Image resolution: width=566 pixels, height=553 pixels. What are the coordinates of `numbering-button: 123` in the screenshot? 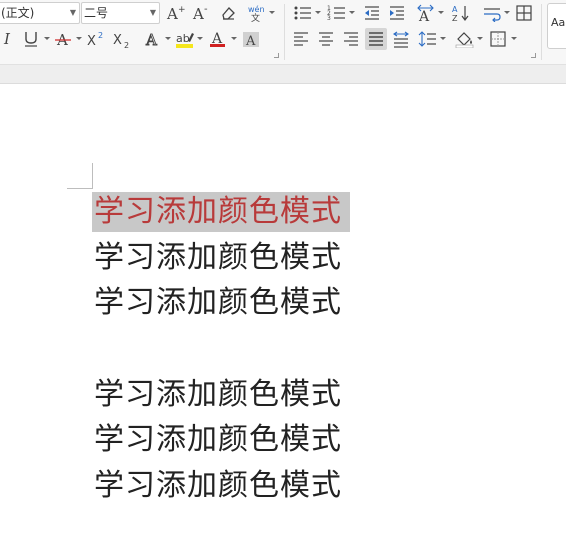 It's located at (340, 13).